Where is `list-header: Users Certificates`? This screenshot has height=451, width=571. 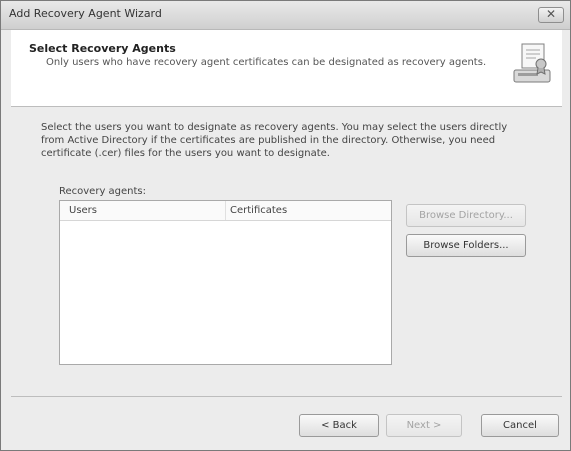
list-header: Users Certificates is located at coordinates (225, 211).